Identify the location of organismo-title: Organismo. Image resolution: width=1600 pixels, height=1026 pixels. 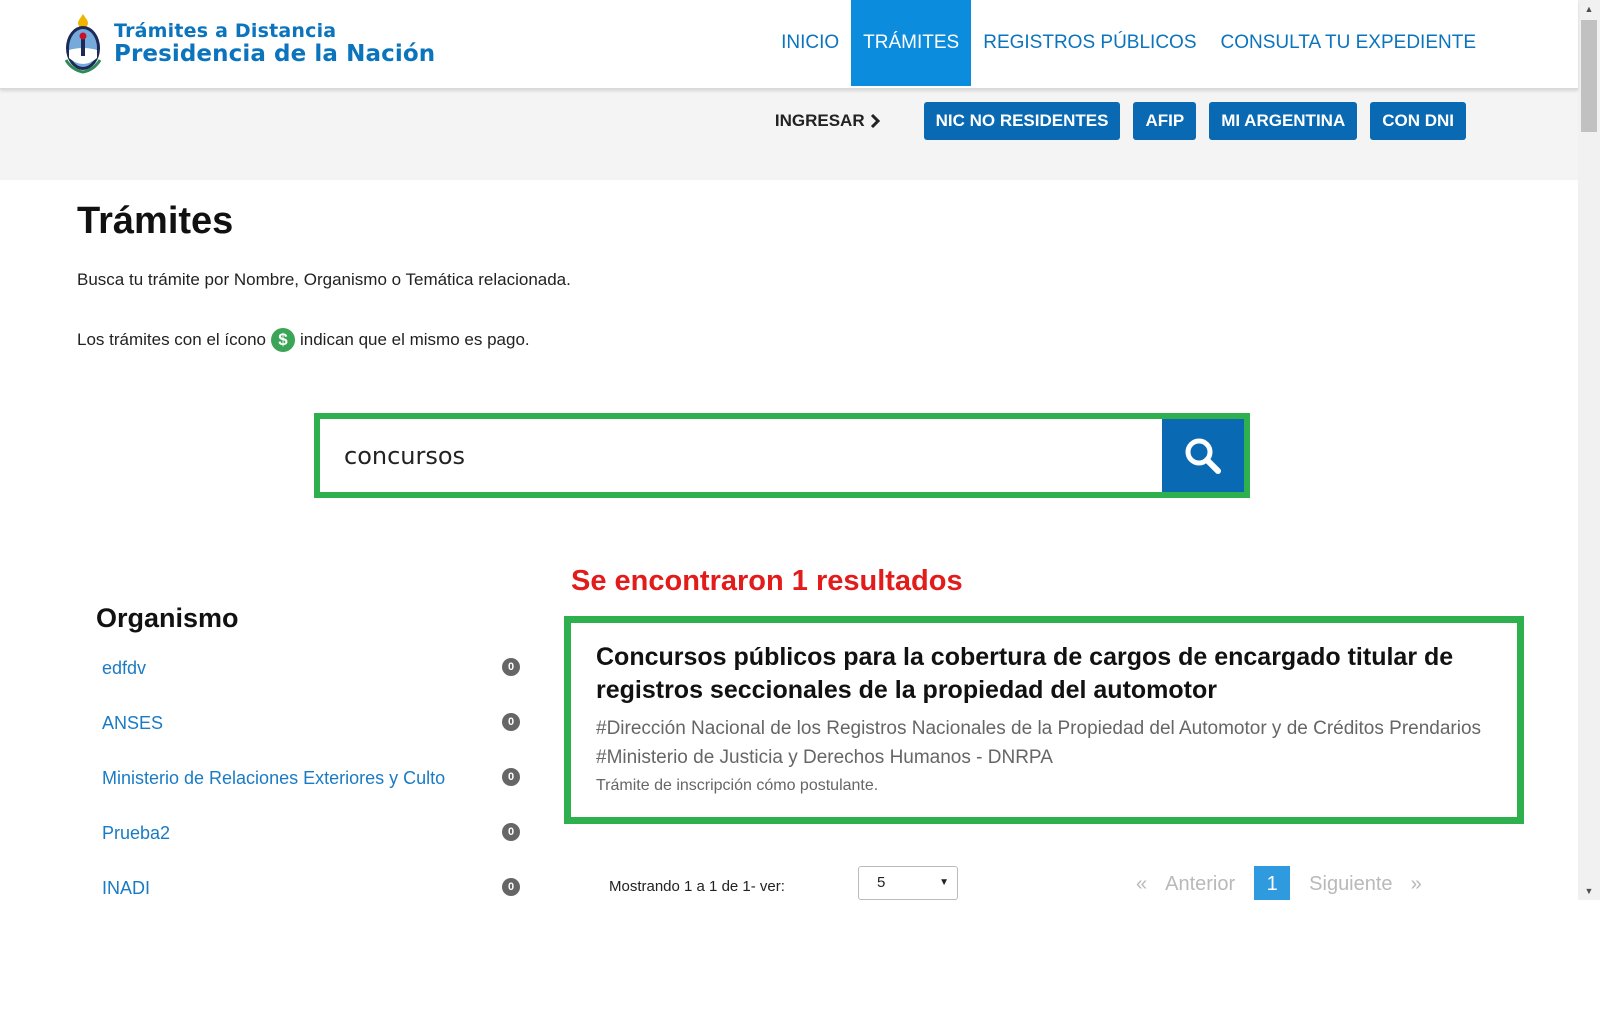
(167, 618).